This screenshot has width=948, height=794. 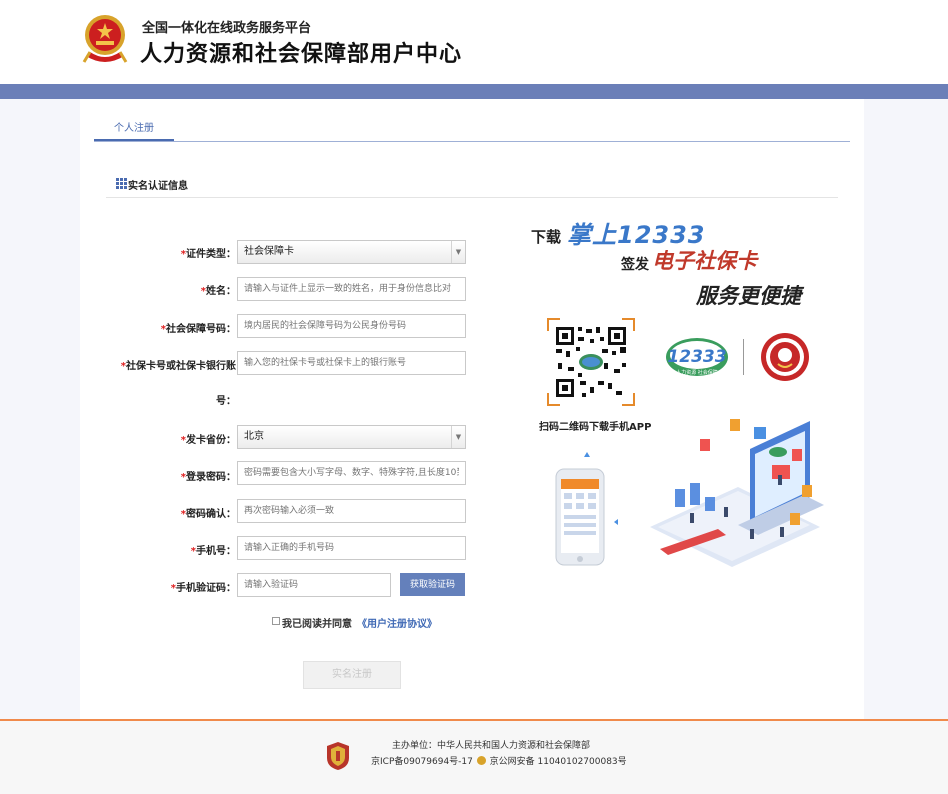 I want to click on agree-text: 我已阅读并同意, so click(x=317, y=624).